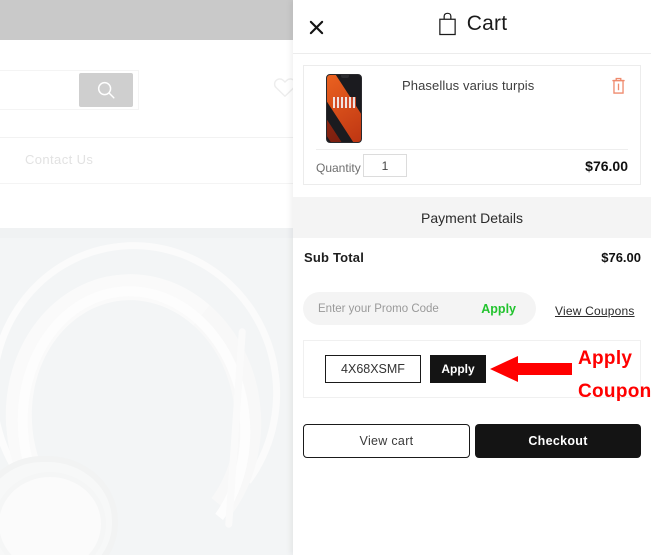 This screenshot has height=555, width=651. I want to click on promo-code-input, so click(388, 308).